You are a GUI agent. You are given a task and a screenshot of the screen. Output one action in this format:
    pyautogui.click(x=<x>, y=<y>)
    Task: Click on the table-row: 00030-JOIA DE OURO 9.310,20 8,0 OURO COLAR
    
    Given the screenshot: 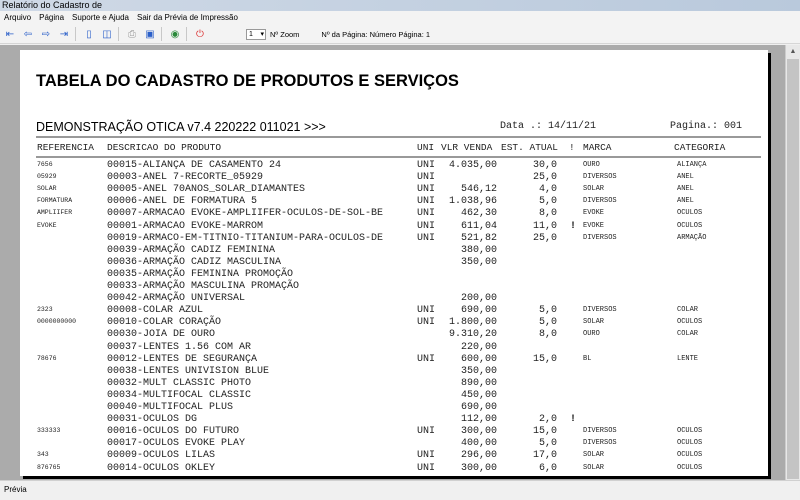 What is the action you would take?
    pyautogui.click(x=394, y=335)
    